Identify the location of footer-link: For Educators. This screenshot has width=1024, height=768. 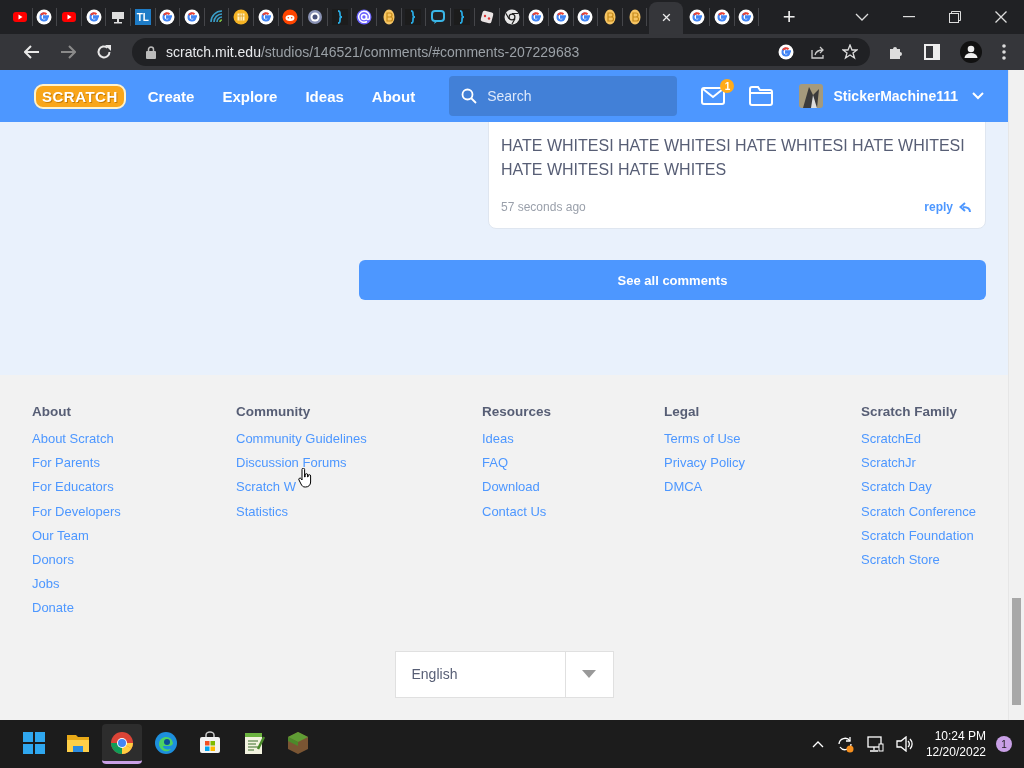
(134, 487).